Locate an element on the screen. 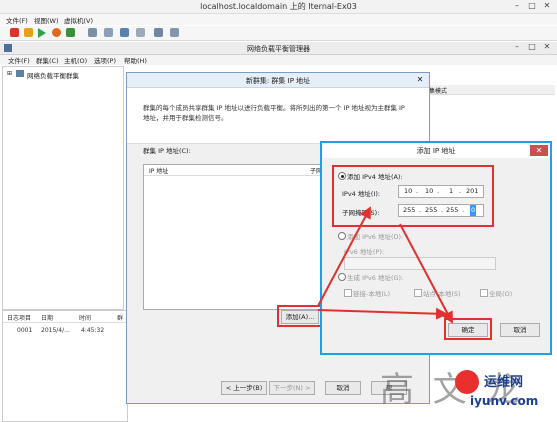 This screenshot has width=557, height=422. arrow-ipv4-to-ok is located at coordinates (426, 273).